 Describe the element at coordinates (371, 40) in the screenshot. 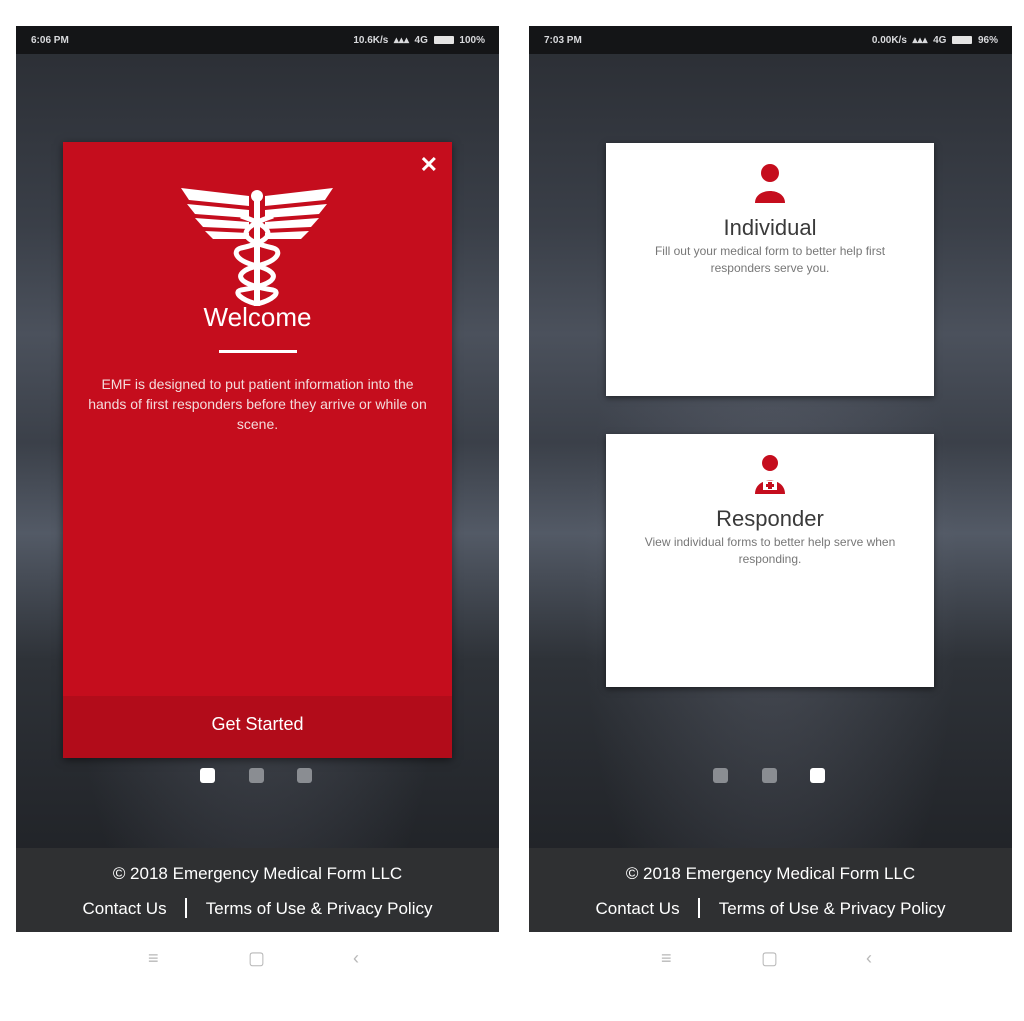

I see `network-speed: 10.6K/s` at that location.